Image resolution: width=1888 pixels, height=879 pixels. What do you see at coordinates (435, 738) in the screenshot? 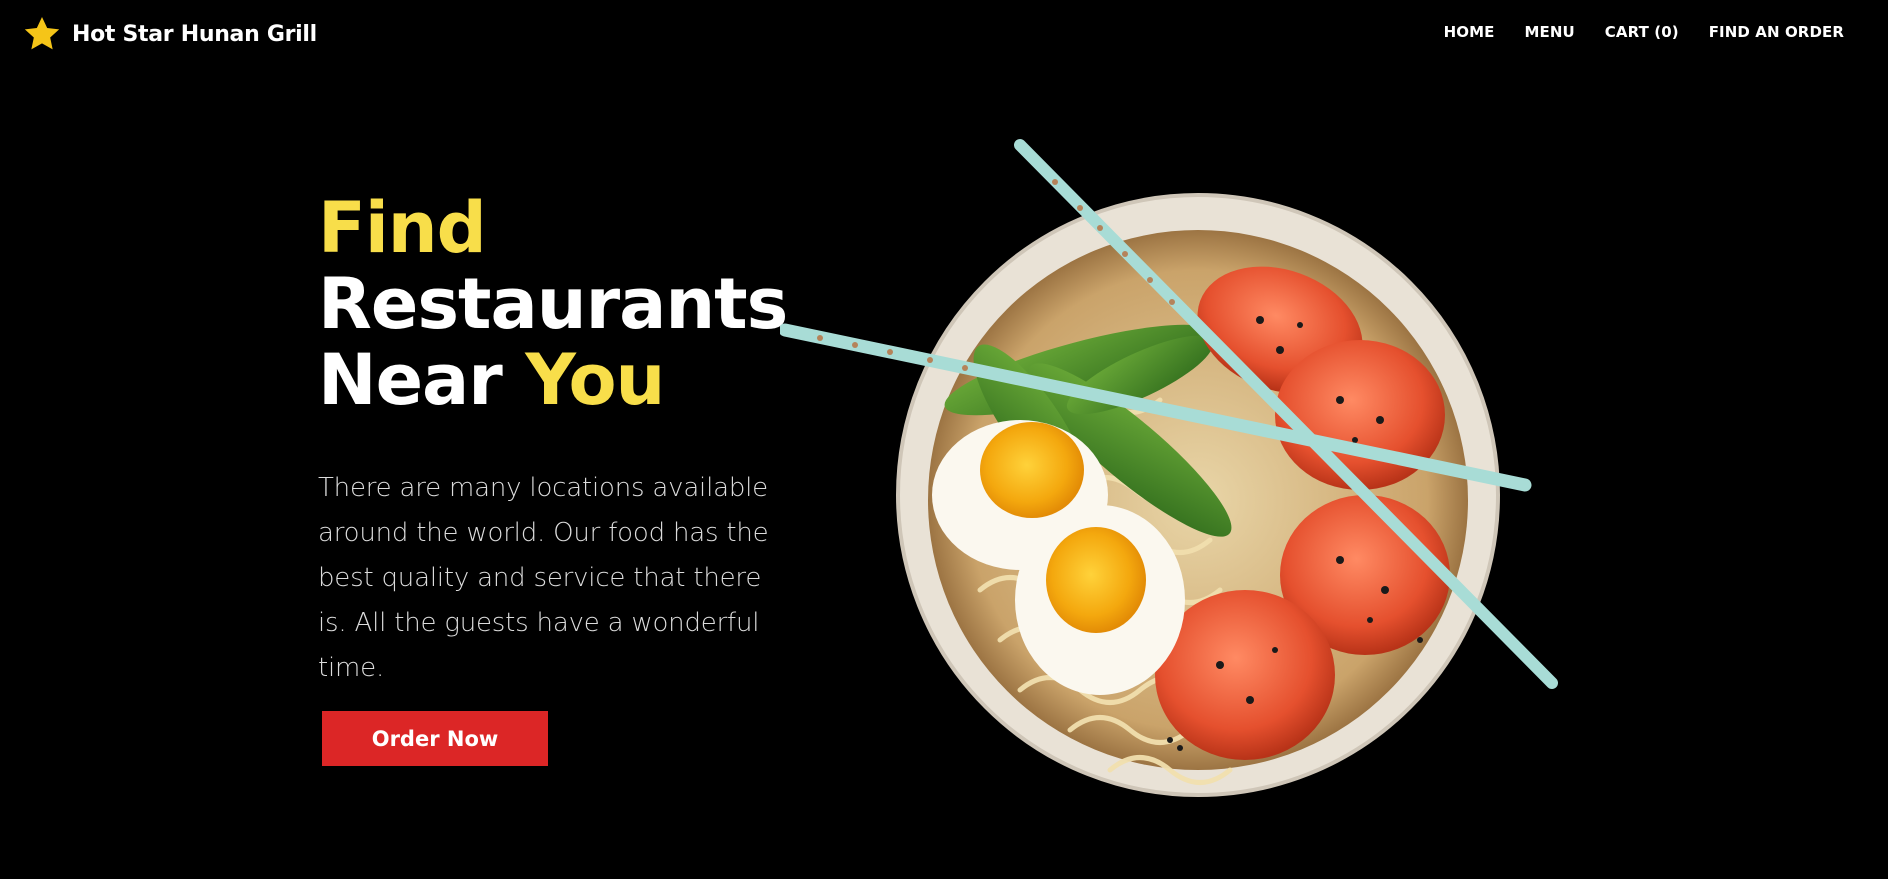
I see `order-now-button: Order Now` at bounding box center [435, 738].